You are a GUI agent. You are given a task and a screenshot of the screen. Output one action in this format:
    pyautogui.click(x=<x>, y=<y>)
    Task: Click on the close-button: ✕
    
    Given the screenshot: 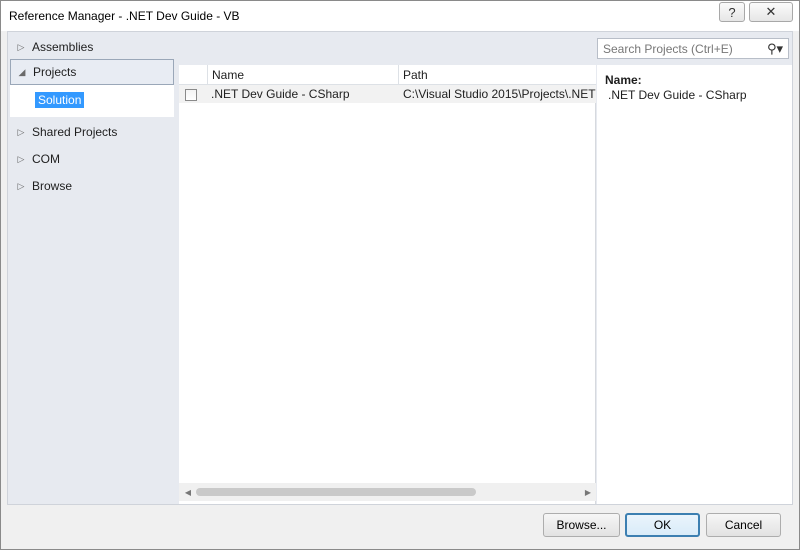 What is the action you would take?
    pyautogui.click(x=771, y=12)
    